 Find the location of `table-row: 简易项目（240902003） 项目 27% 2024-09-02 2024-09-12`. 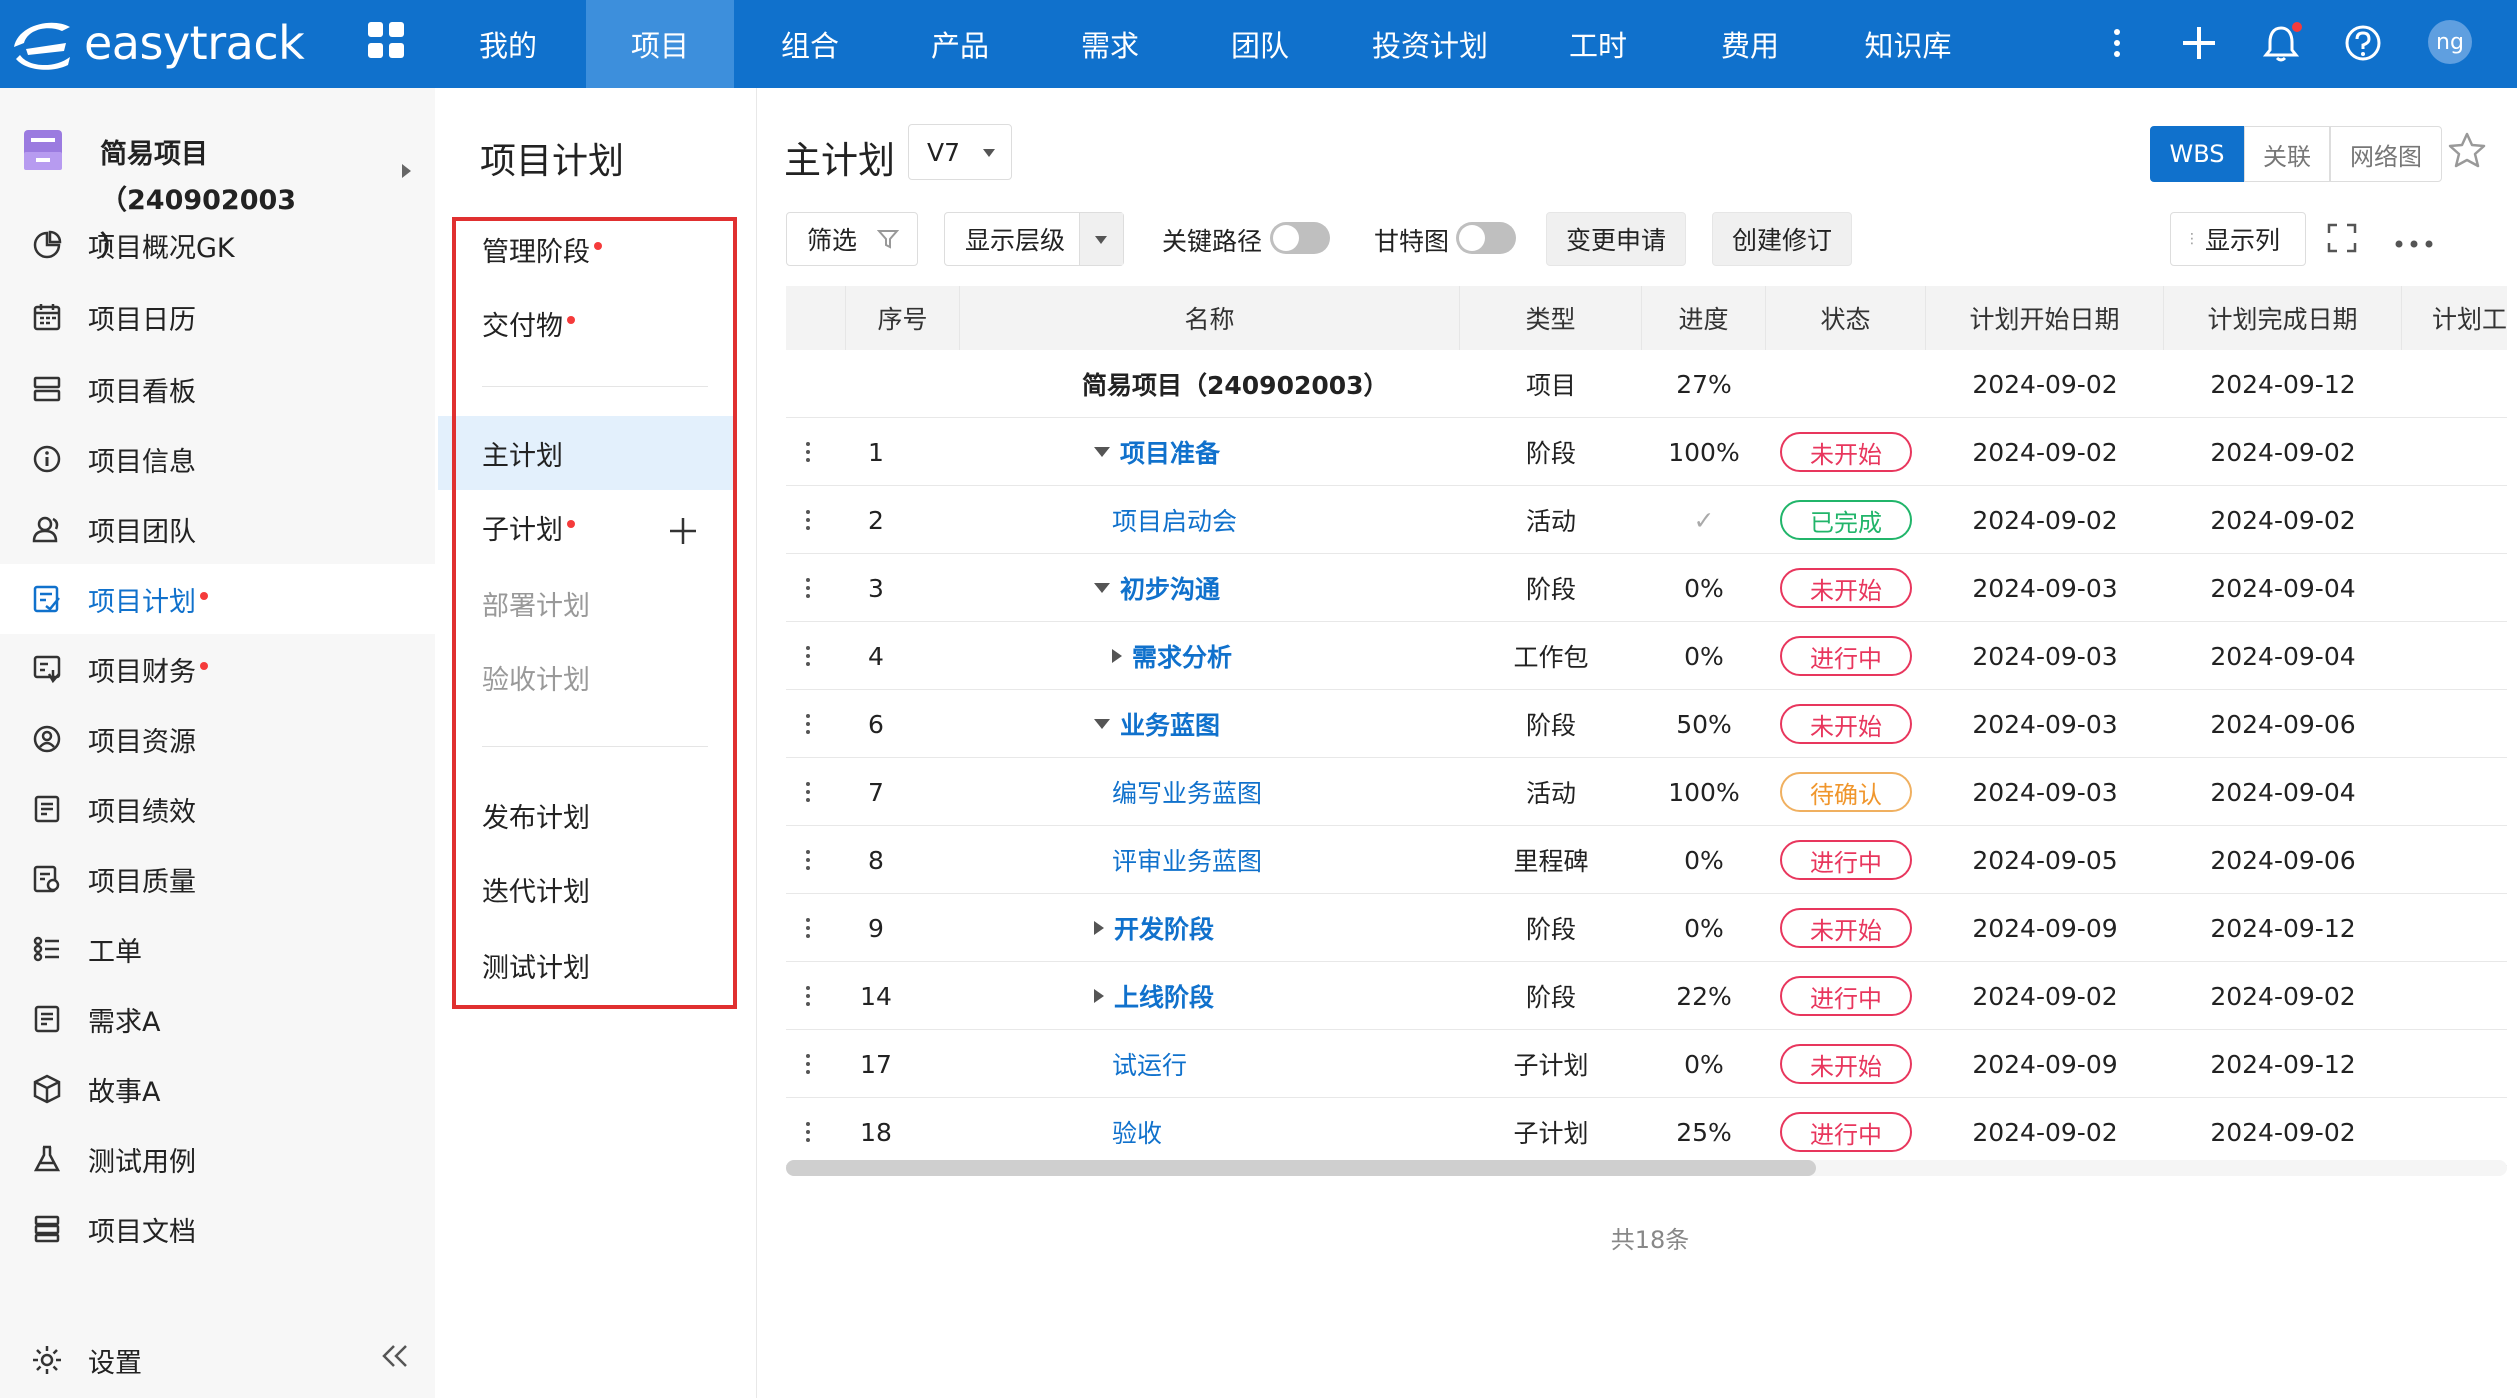

table-row: 简易项目（240902003） 项目 27% 2024-09-02 2024-09-12 is located at coordinates (1646, 384).